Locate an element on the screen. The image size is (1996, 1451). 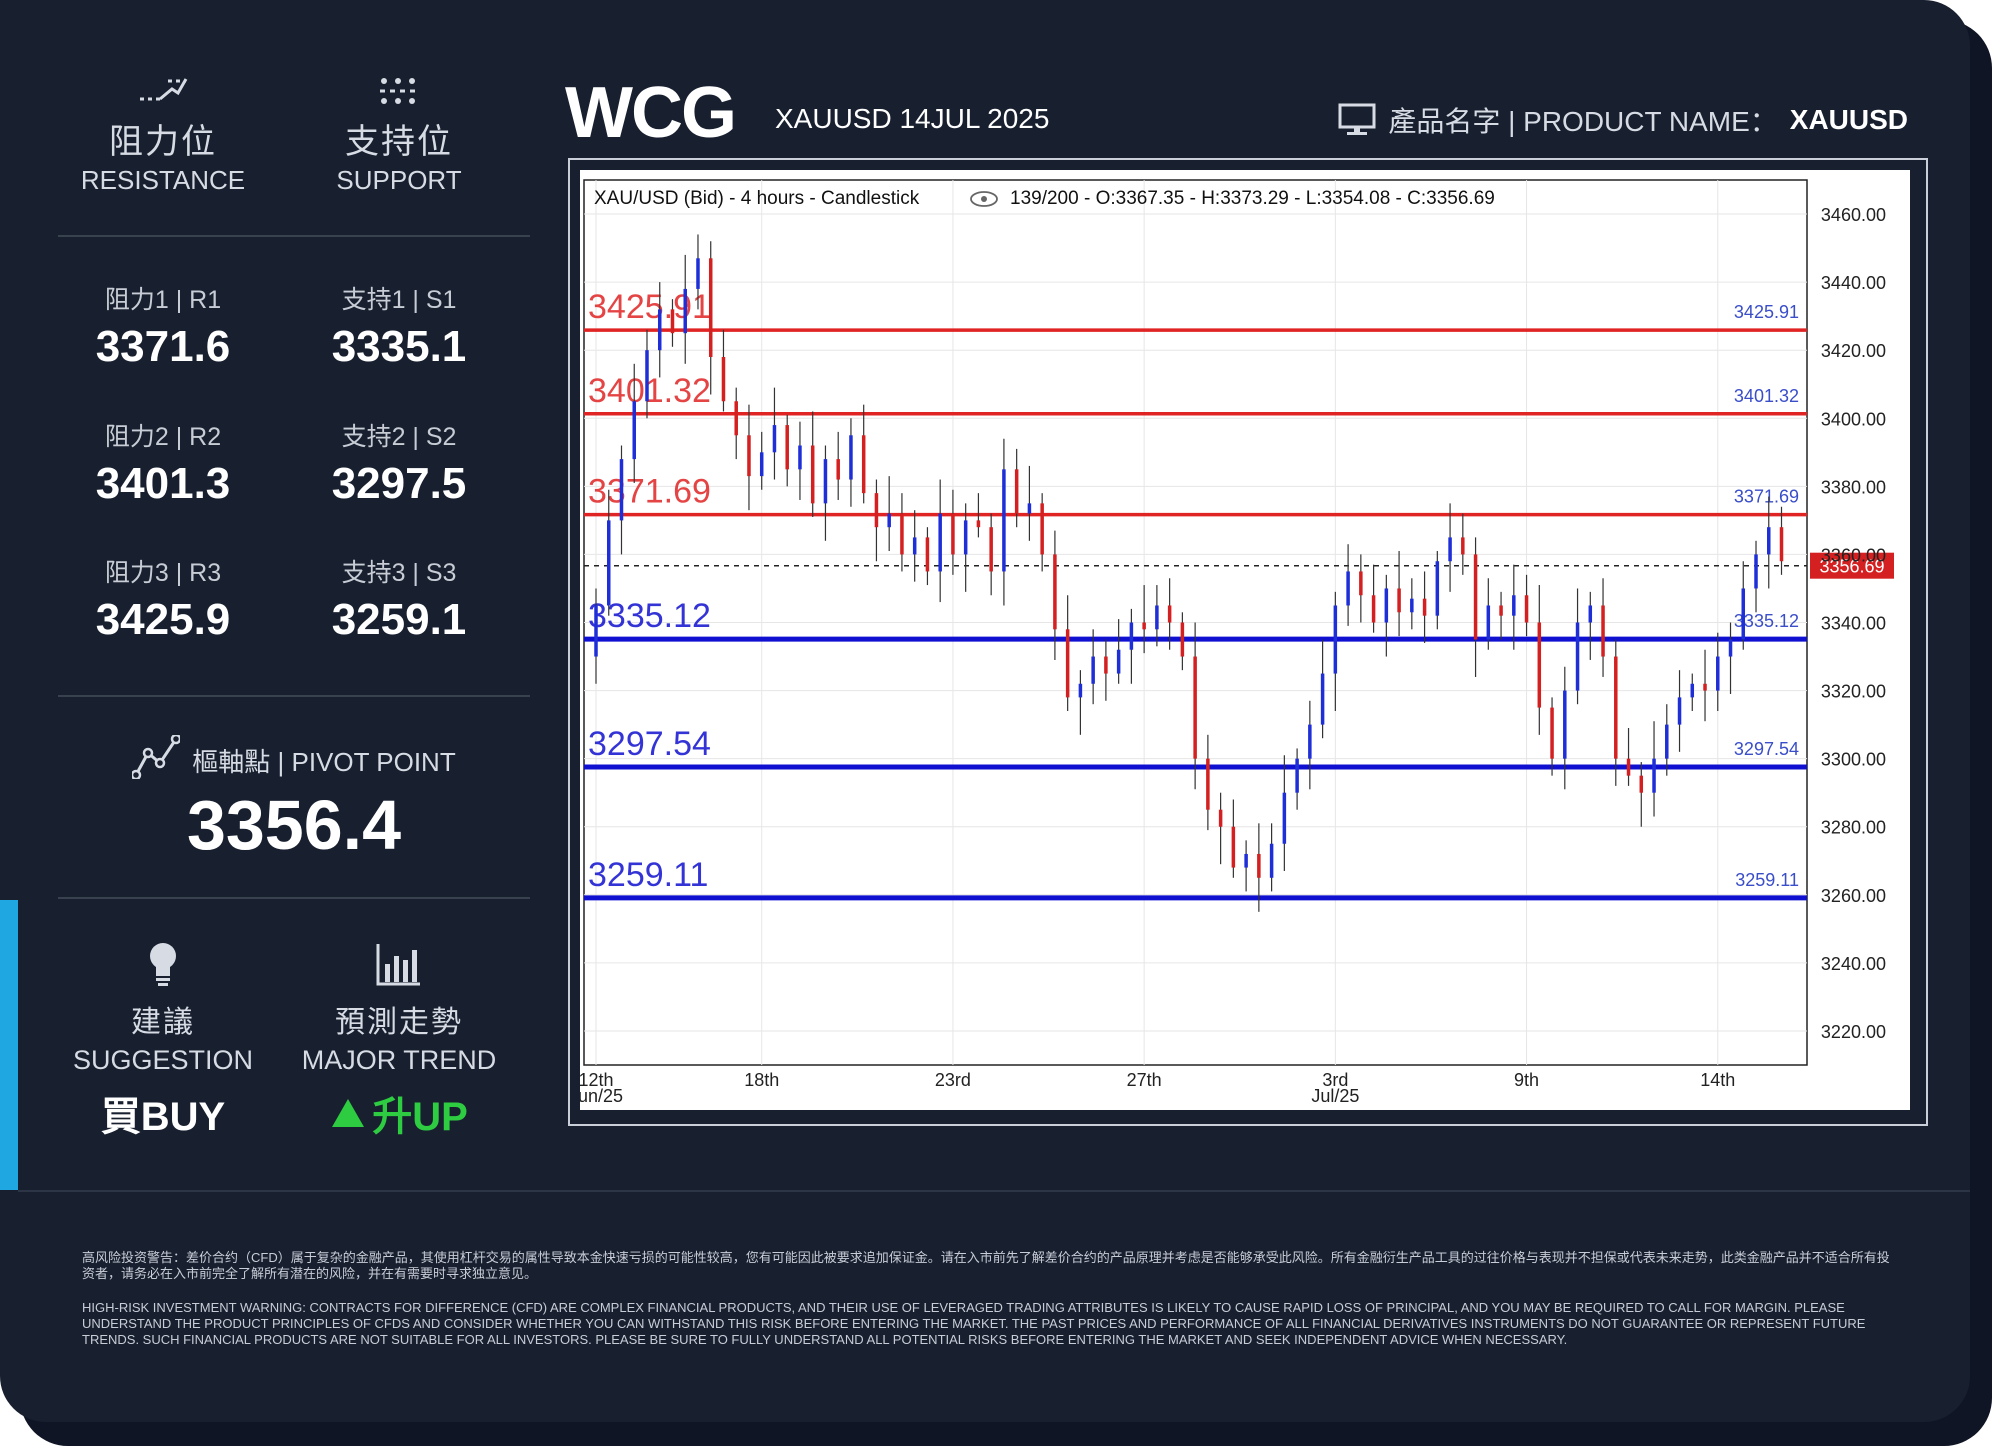
up-triangle-icon is located at coordinates (348, 1113).